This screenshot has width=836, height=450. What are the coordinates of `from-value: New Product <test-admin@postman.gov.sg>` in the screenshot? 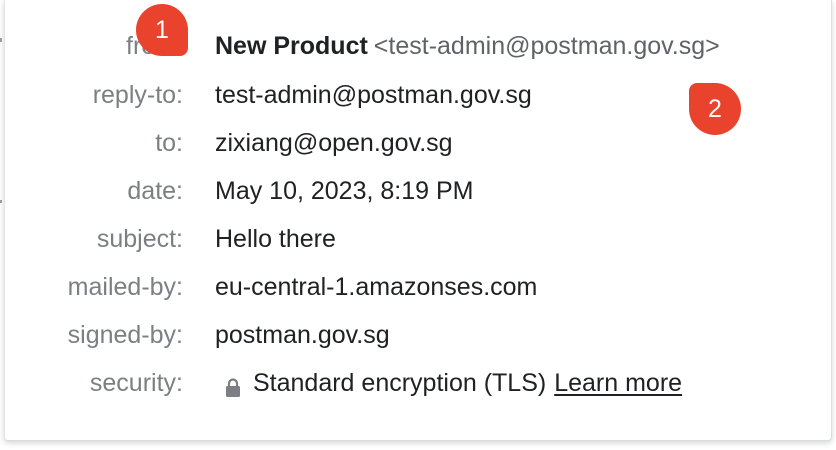 It's located at (467, 46).